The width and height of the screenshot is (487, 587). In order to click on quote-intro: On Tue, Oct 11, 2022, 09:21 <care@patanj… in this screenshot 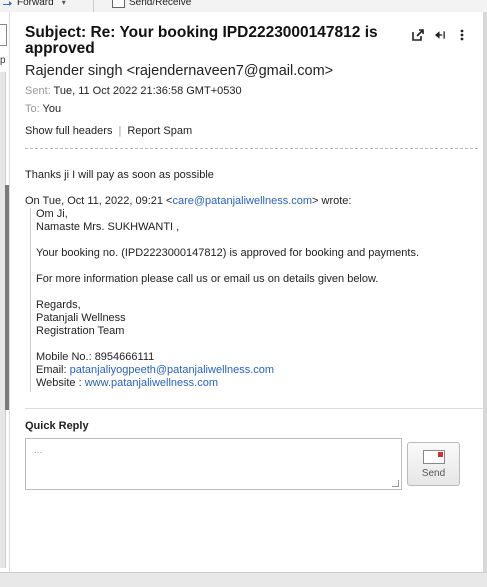, I will do `click(188, 201)`.